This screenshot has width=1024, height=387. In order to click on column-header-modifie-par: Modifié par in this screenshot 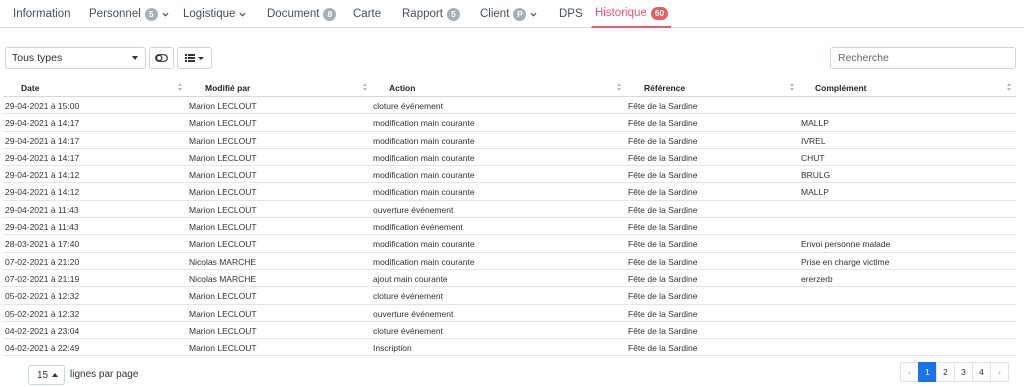, I will do `click(227, 88)`.